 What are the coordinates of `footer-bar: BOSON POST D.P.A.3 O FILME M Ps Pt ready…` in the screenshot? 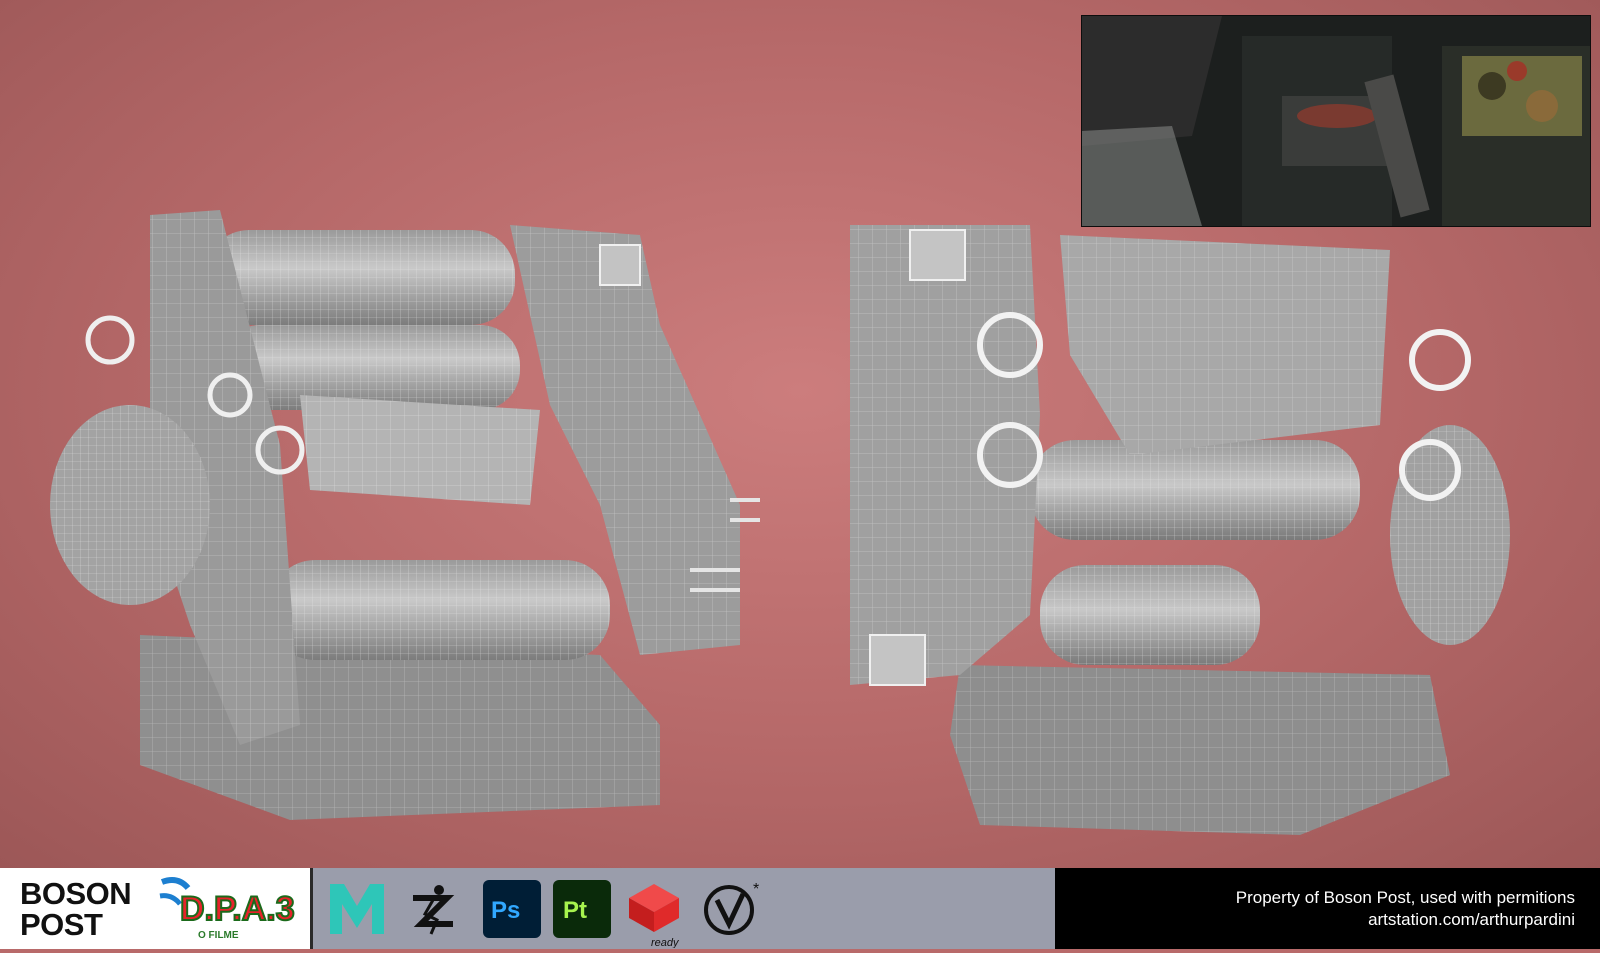 It's located at (800, 908).